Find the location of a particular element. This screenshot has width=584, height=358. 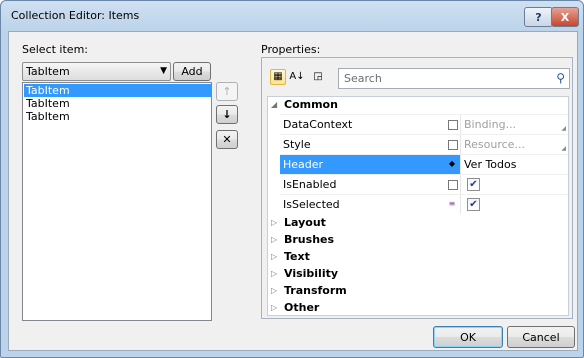

ok-button: OK is located at coordinates (468, 337).